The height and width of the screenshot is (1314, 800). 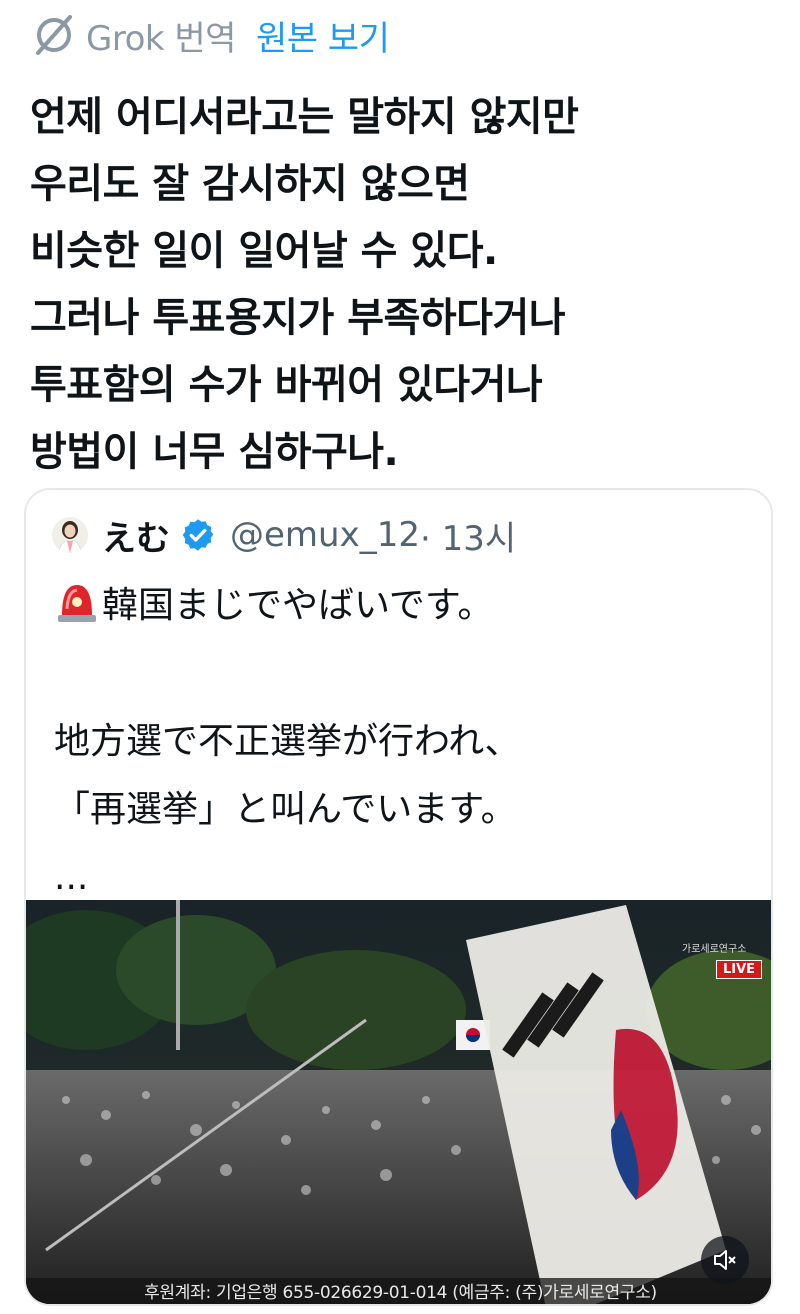 I want to click on quoted-line-text: 韓国まじでやばいです。, so click(x=298, y=605).